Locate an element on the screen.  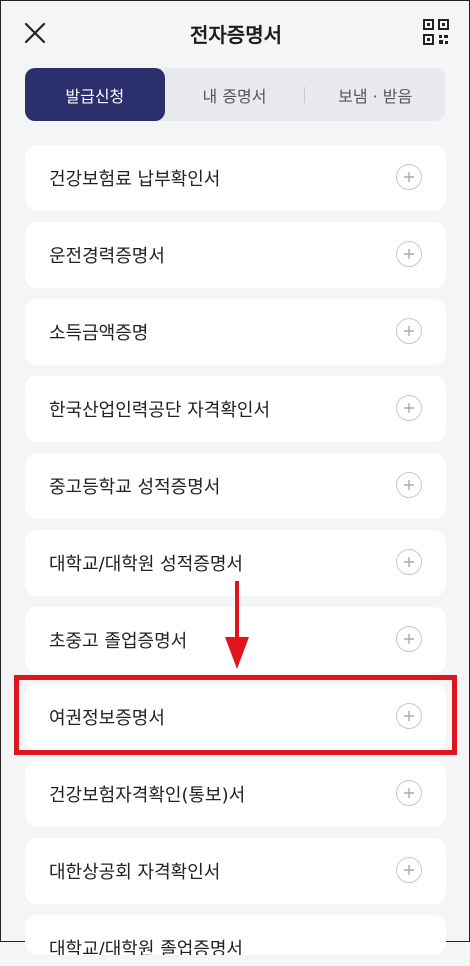
list-item: 한국산업인력공단 자격확인서 is located at coordinates (235, 409).